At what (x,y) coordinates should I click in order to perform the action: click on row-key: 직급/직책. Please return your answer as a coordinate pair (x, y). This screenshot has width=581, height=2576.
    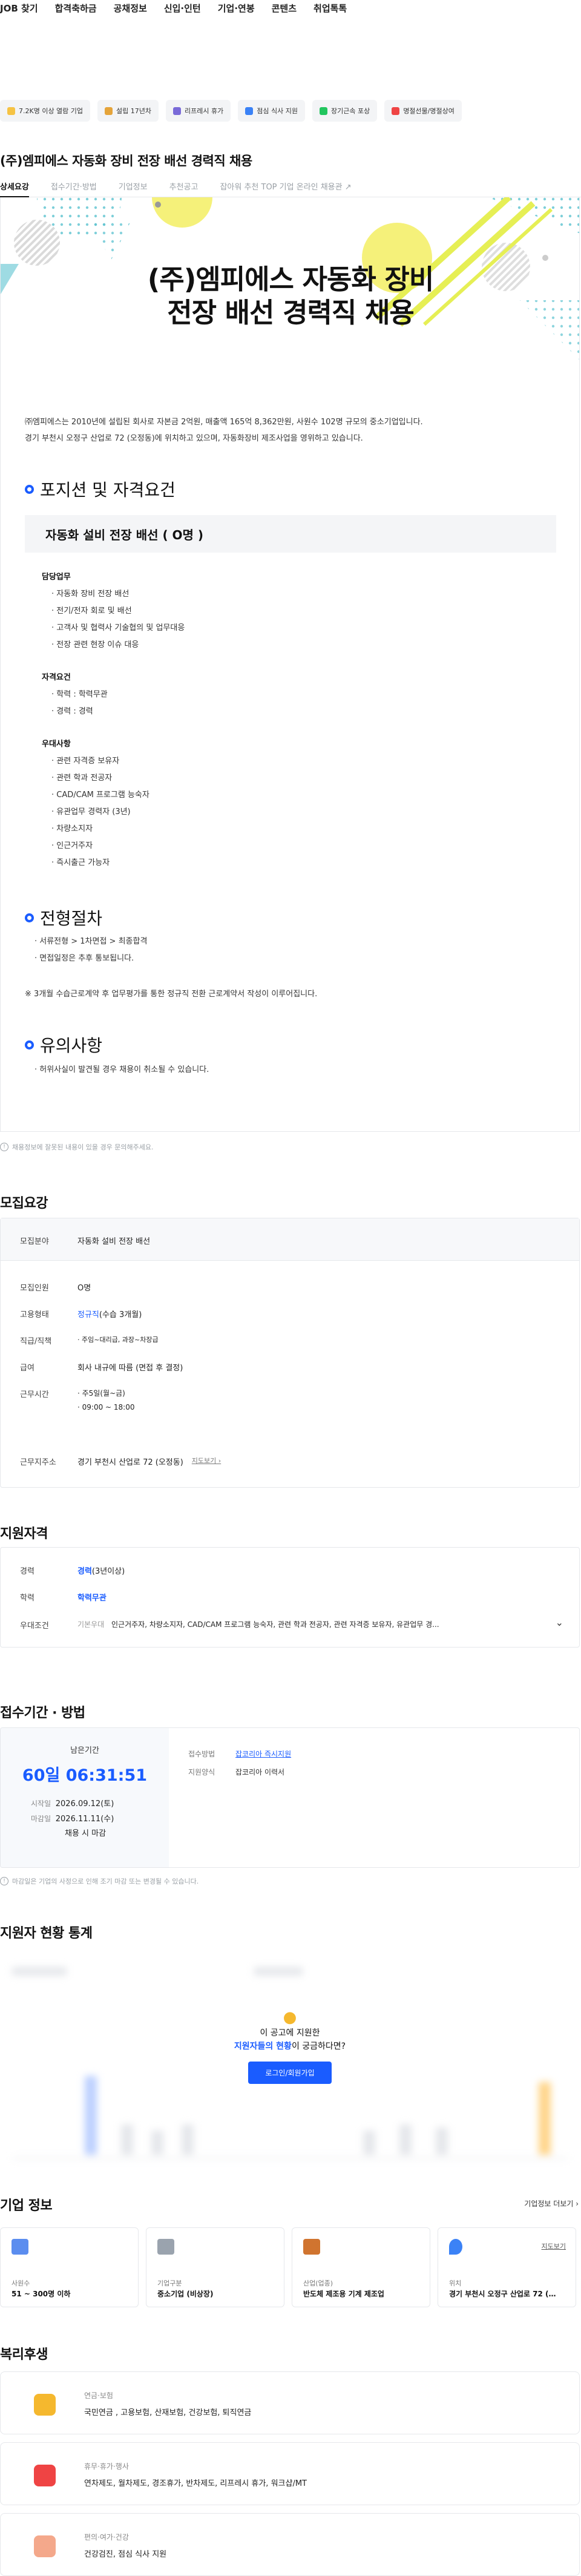
    Looking at the image, I should click on (36, 1341).